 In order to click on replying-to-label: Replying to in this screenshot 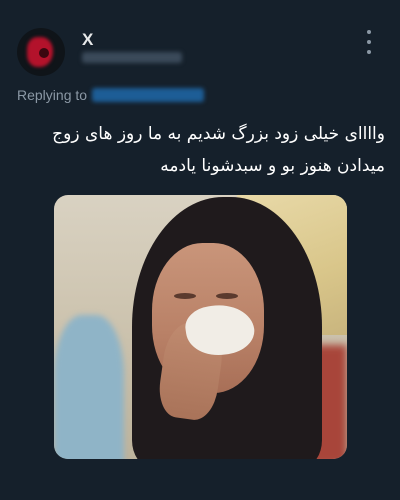, I will do `click(52, 95)`.